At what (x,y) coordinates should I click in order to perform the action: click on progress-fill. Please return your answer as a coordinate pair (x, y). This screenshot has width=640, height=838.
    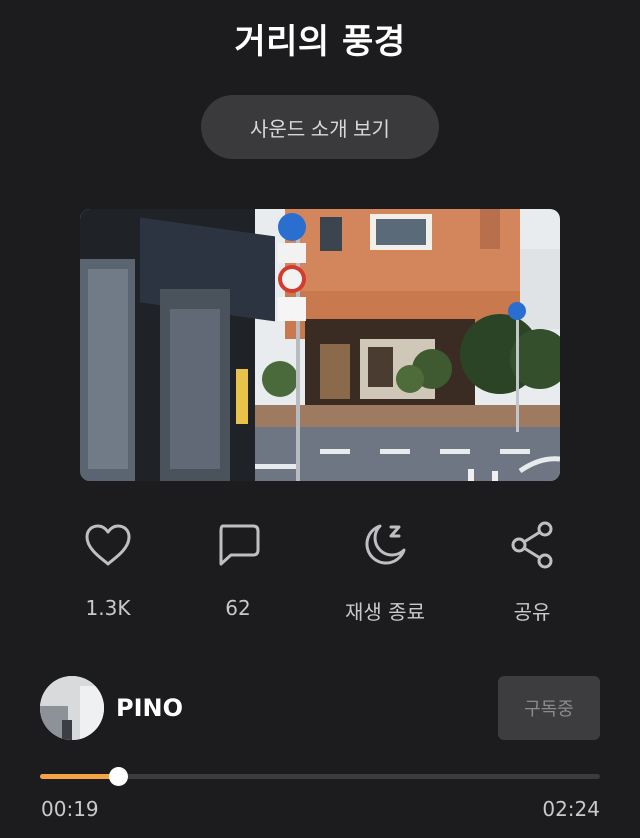
    Looking at the image, I should click on (79, 776).